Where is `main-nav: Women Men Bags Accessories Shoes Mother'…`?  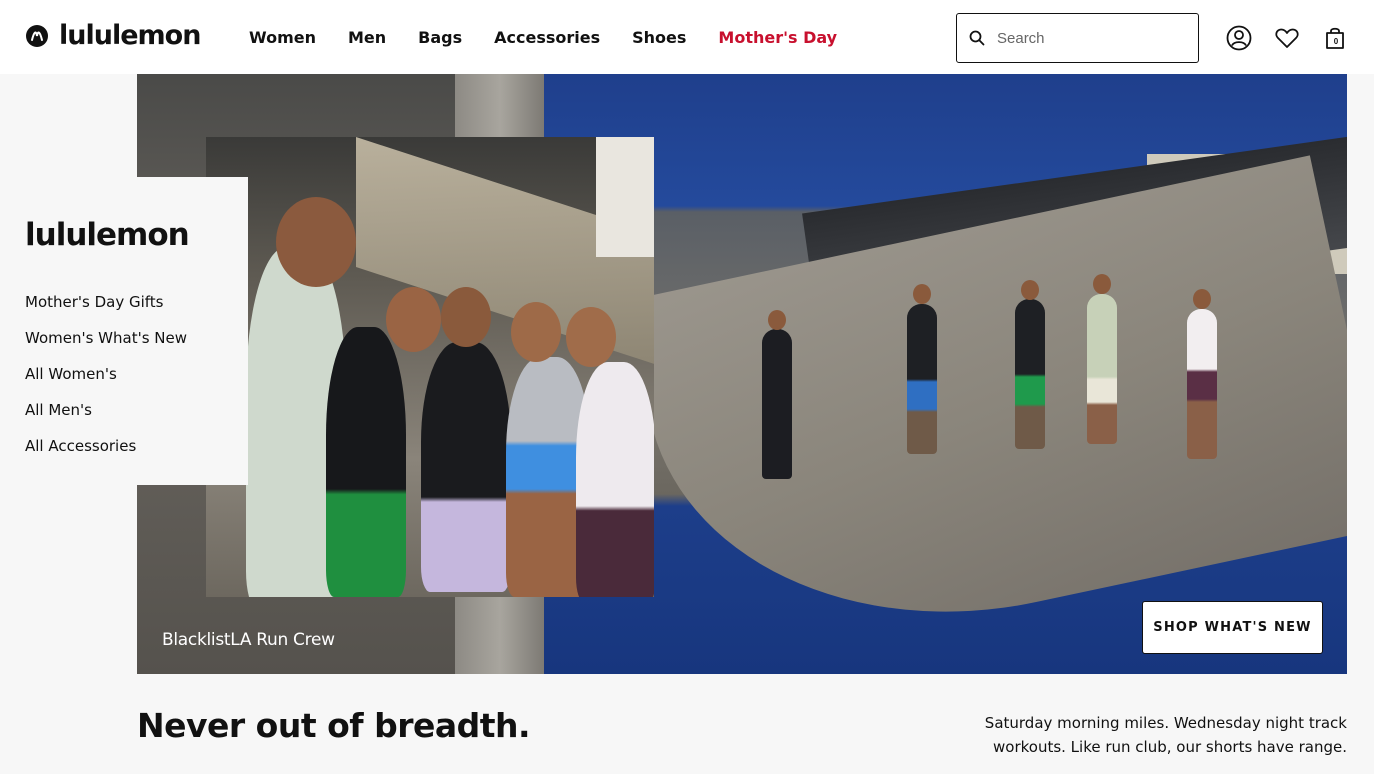
main-nav: Women Men Bags Accessories Shoes Mother'… is located at coordinates (559, 37).